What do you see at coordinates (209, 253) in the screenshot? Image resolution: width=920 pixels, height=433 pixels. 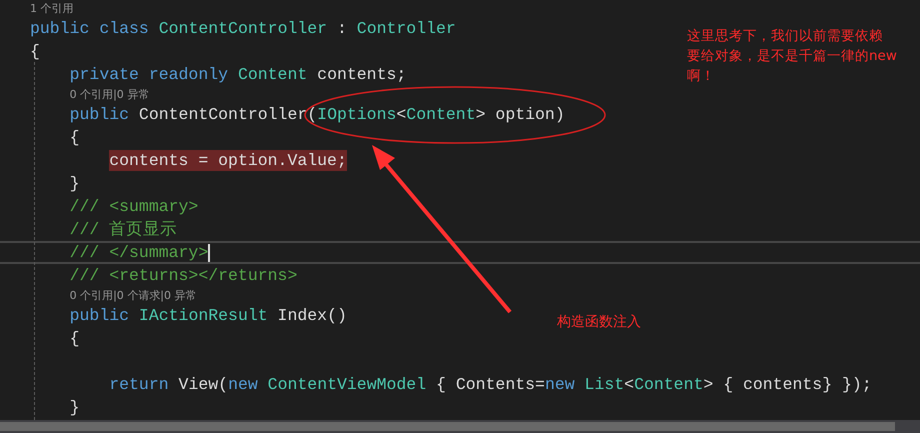 I see `text-cursor` at bounding box center [209, 253].